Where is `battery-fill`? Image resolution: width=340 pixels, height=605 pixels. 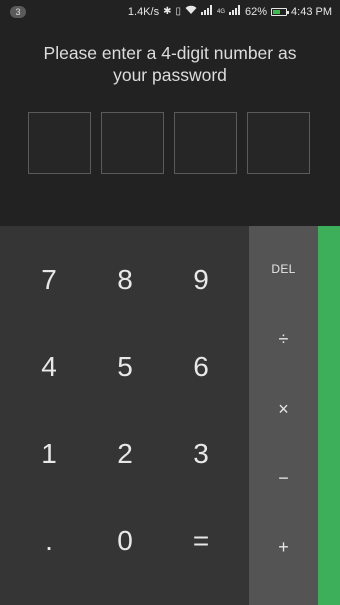
battery-fill is located at coordinates (277, 12).